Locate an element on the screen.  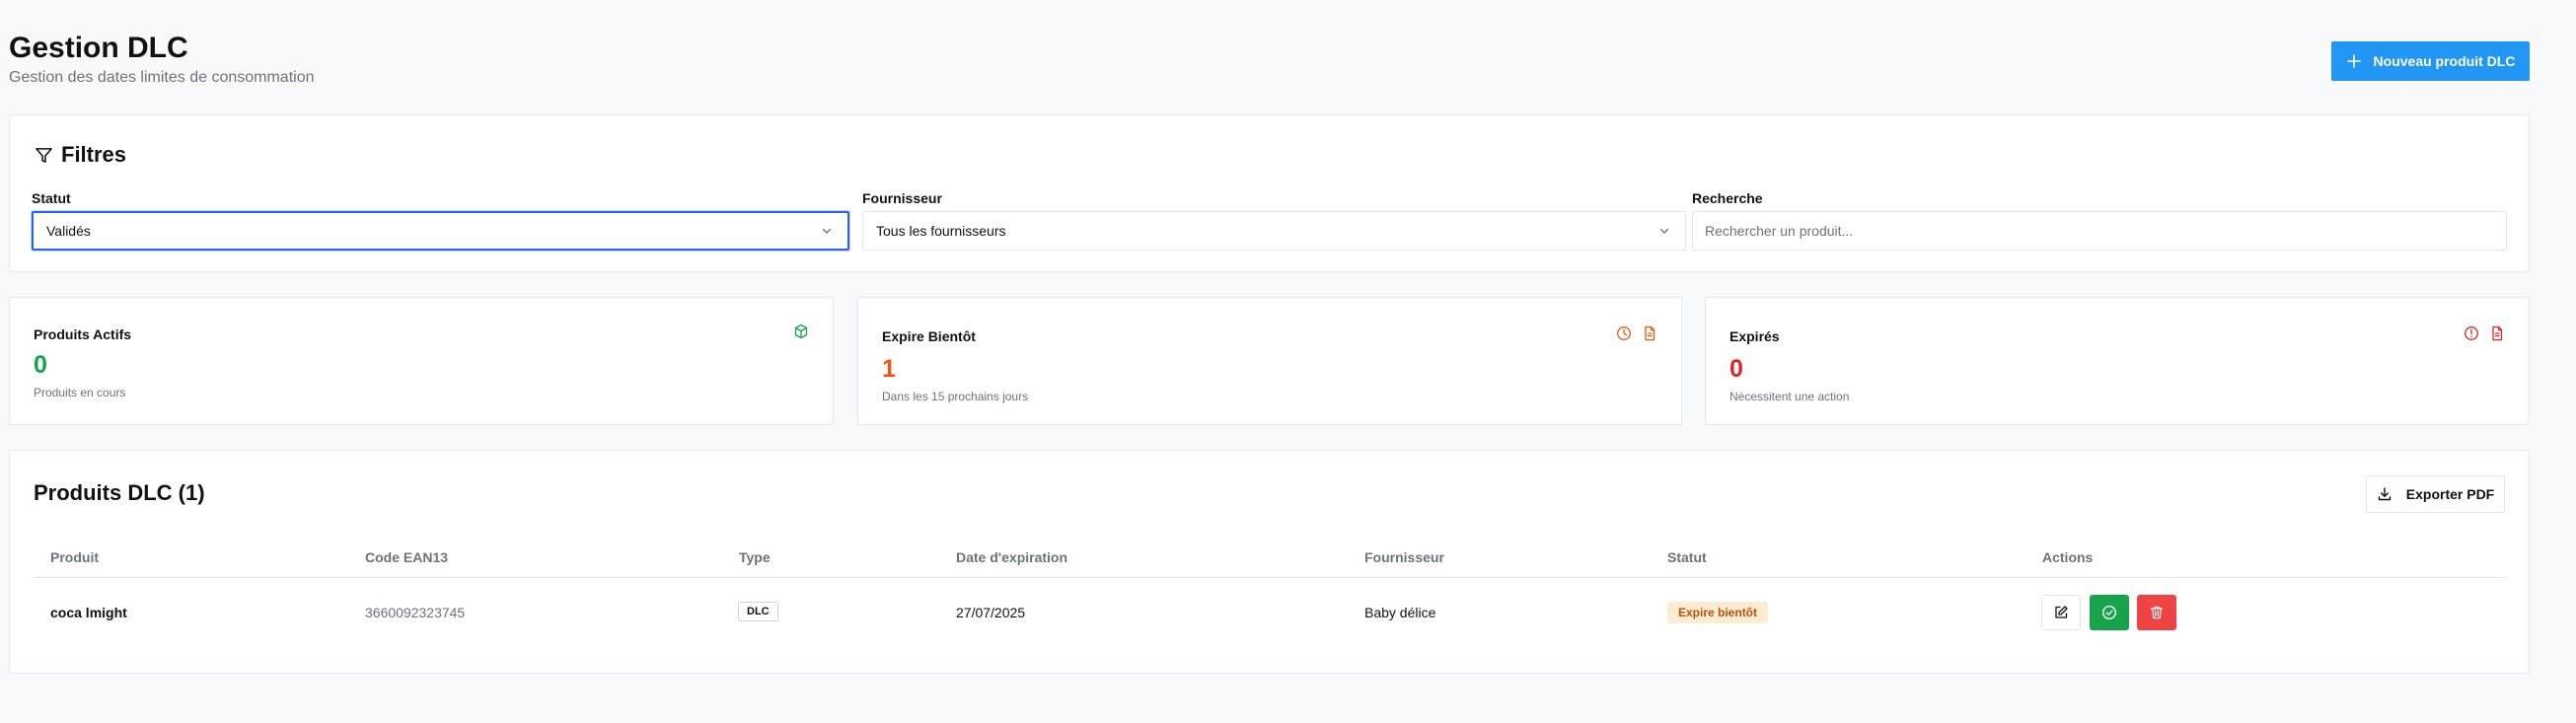
stat-title: Expire Bientôt is located at coordinates (929, 336).